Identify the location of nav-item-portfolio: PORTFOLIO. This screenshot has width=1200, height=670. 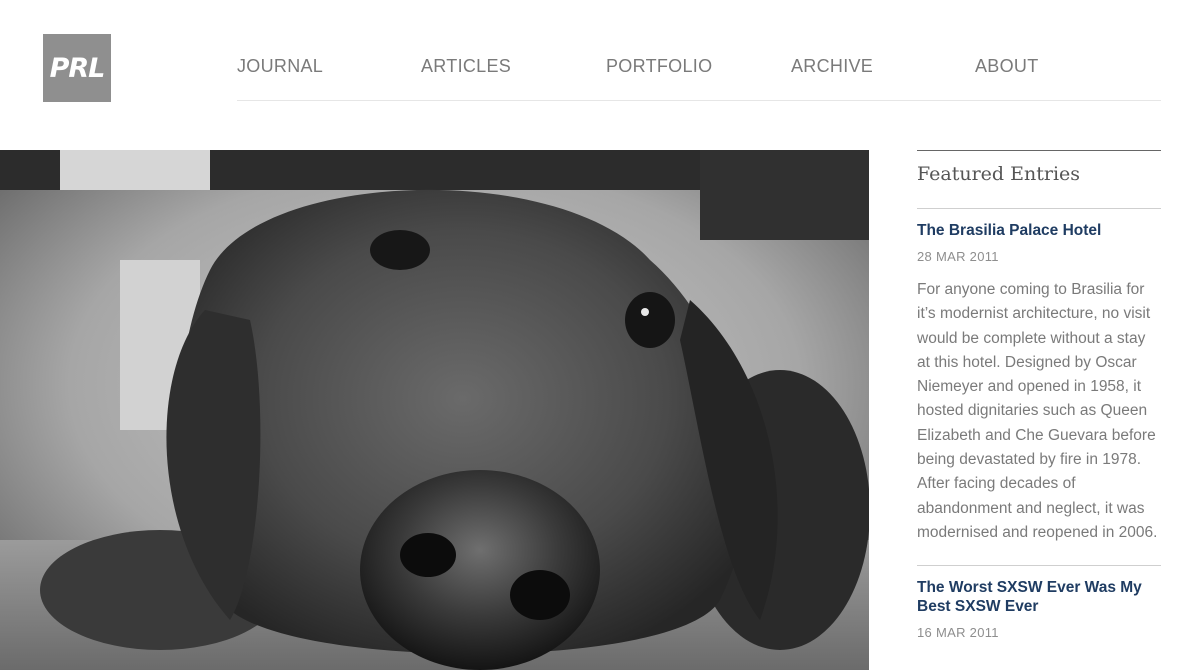
(659, 66).